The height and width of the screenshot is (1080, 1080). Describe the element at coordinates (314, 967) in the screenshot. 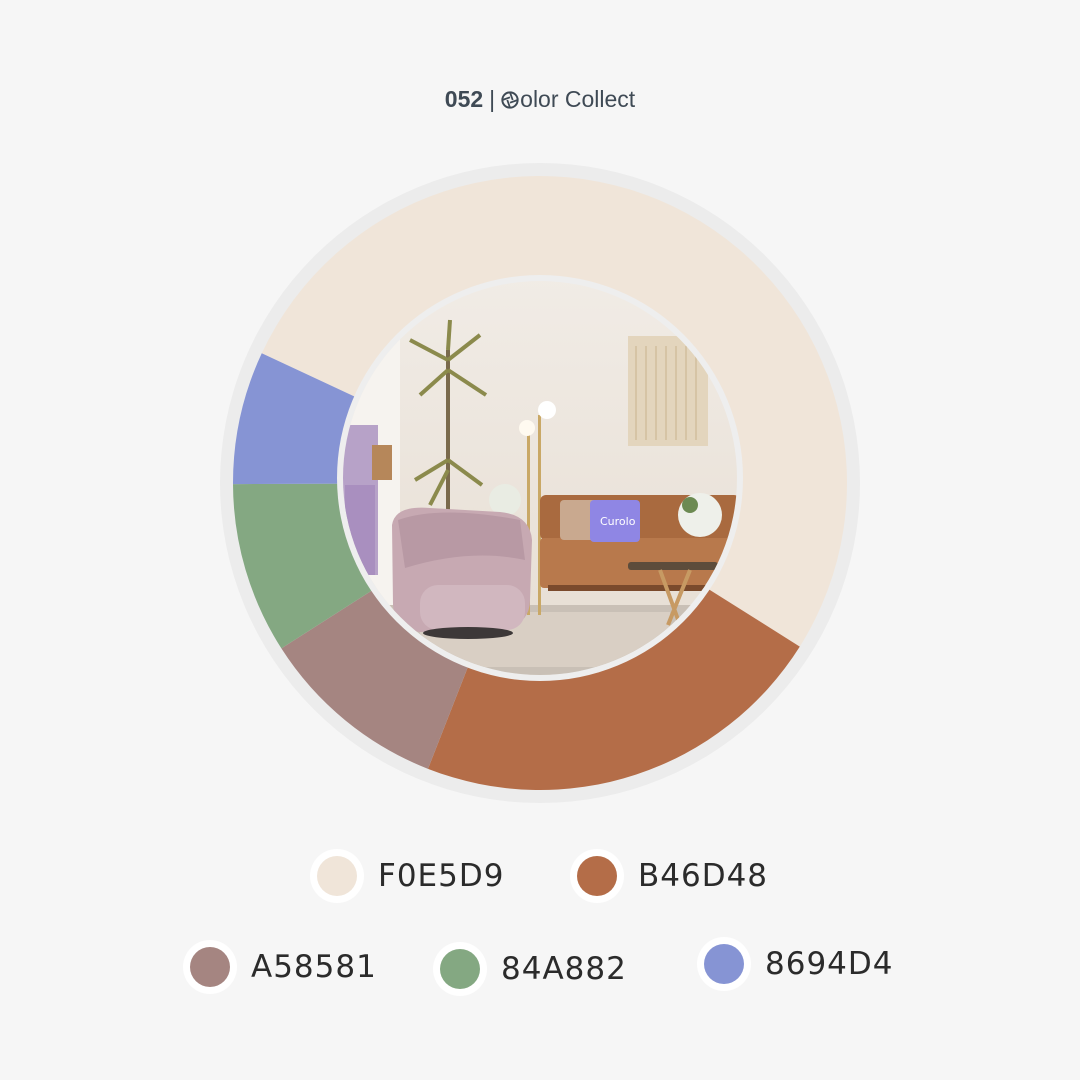

I see `hex-label: A58581` at that location.